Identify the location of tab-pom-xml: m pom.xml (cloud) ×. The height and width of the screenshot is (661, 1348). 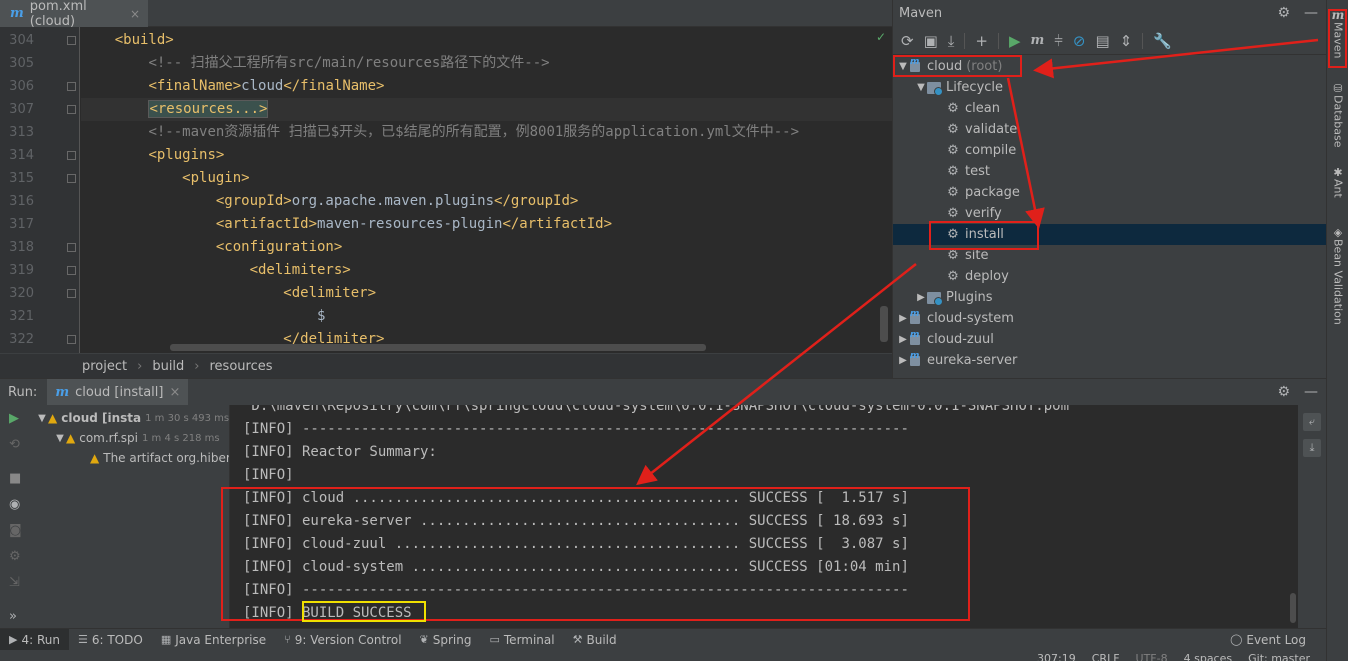
(74, 14).